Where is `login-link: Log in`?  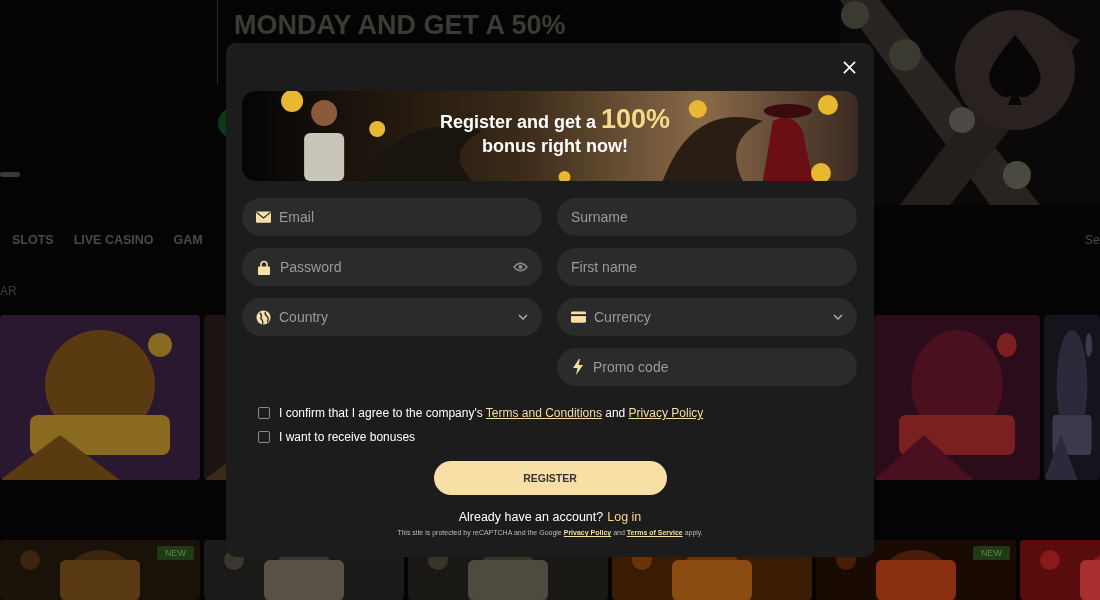
login-link: Log in is located at coordinates (624, 517).